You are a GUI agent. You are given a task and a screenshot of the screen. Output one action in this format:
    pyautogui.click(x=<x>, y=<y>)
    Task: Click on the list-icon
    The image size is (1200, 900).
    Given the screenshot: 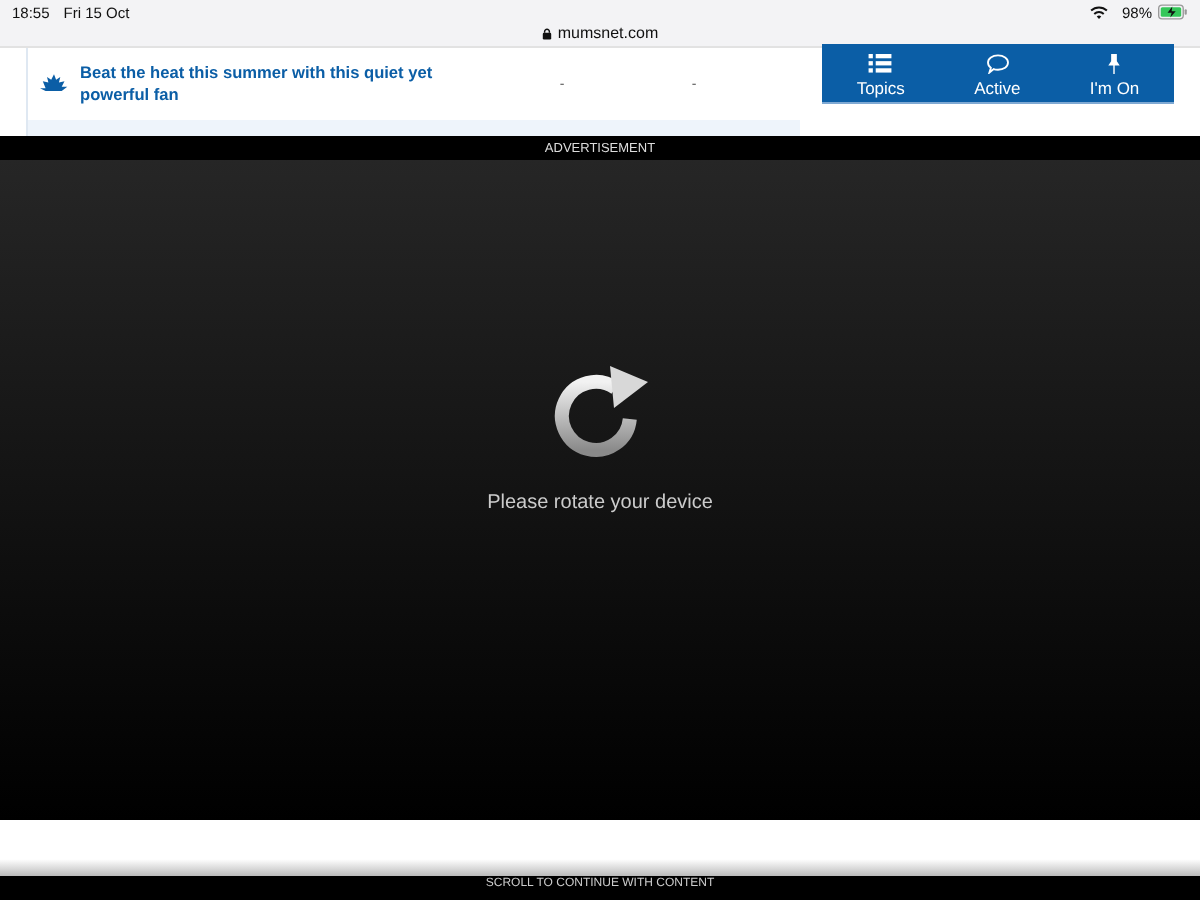 What is the action you would take?
    pyautogui.click(x=880, y=64)
    